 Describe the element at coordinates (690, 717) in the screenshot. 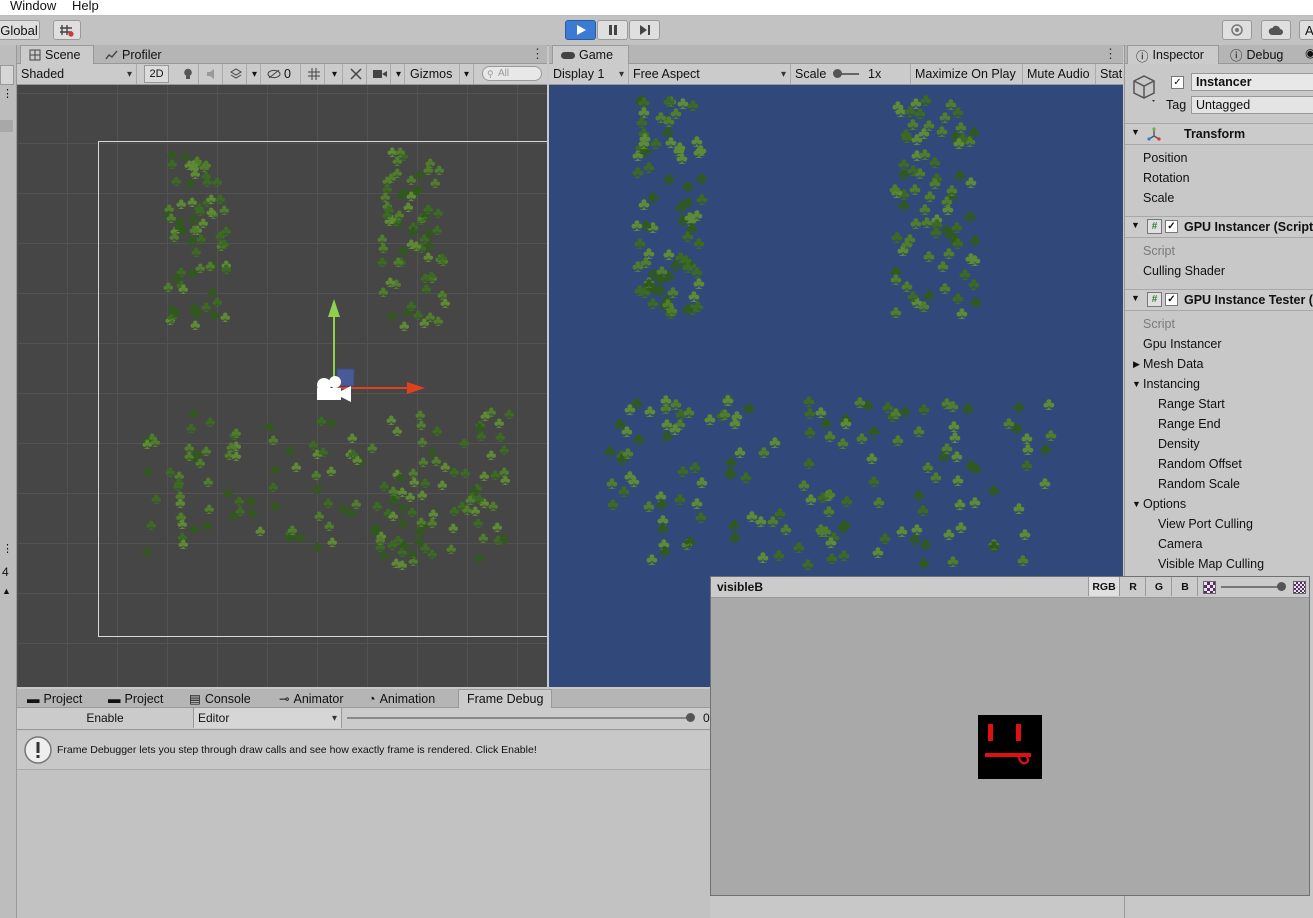

I see `frame-slider-thumb` at that location.